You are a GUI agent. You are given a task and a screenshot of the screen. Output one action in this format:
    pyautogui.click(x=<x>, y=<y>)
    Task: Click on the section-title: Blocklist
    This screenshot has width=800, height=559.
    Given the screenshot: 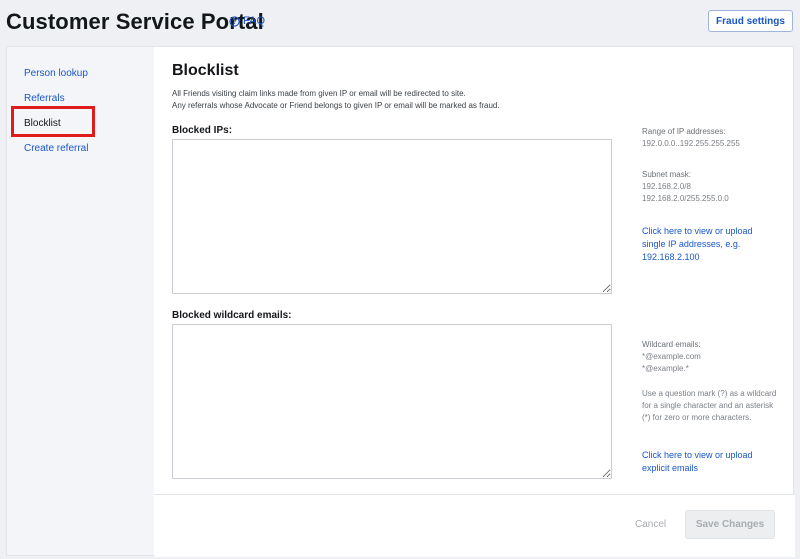 What is the action you would take?
    pyautogui.click(x=205, y=70)
    